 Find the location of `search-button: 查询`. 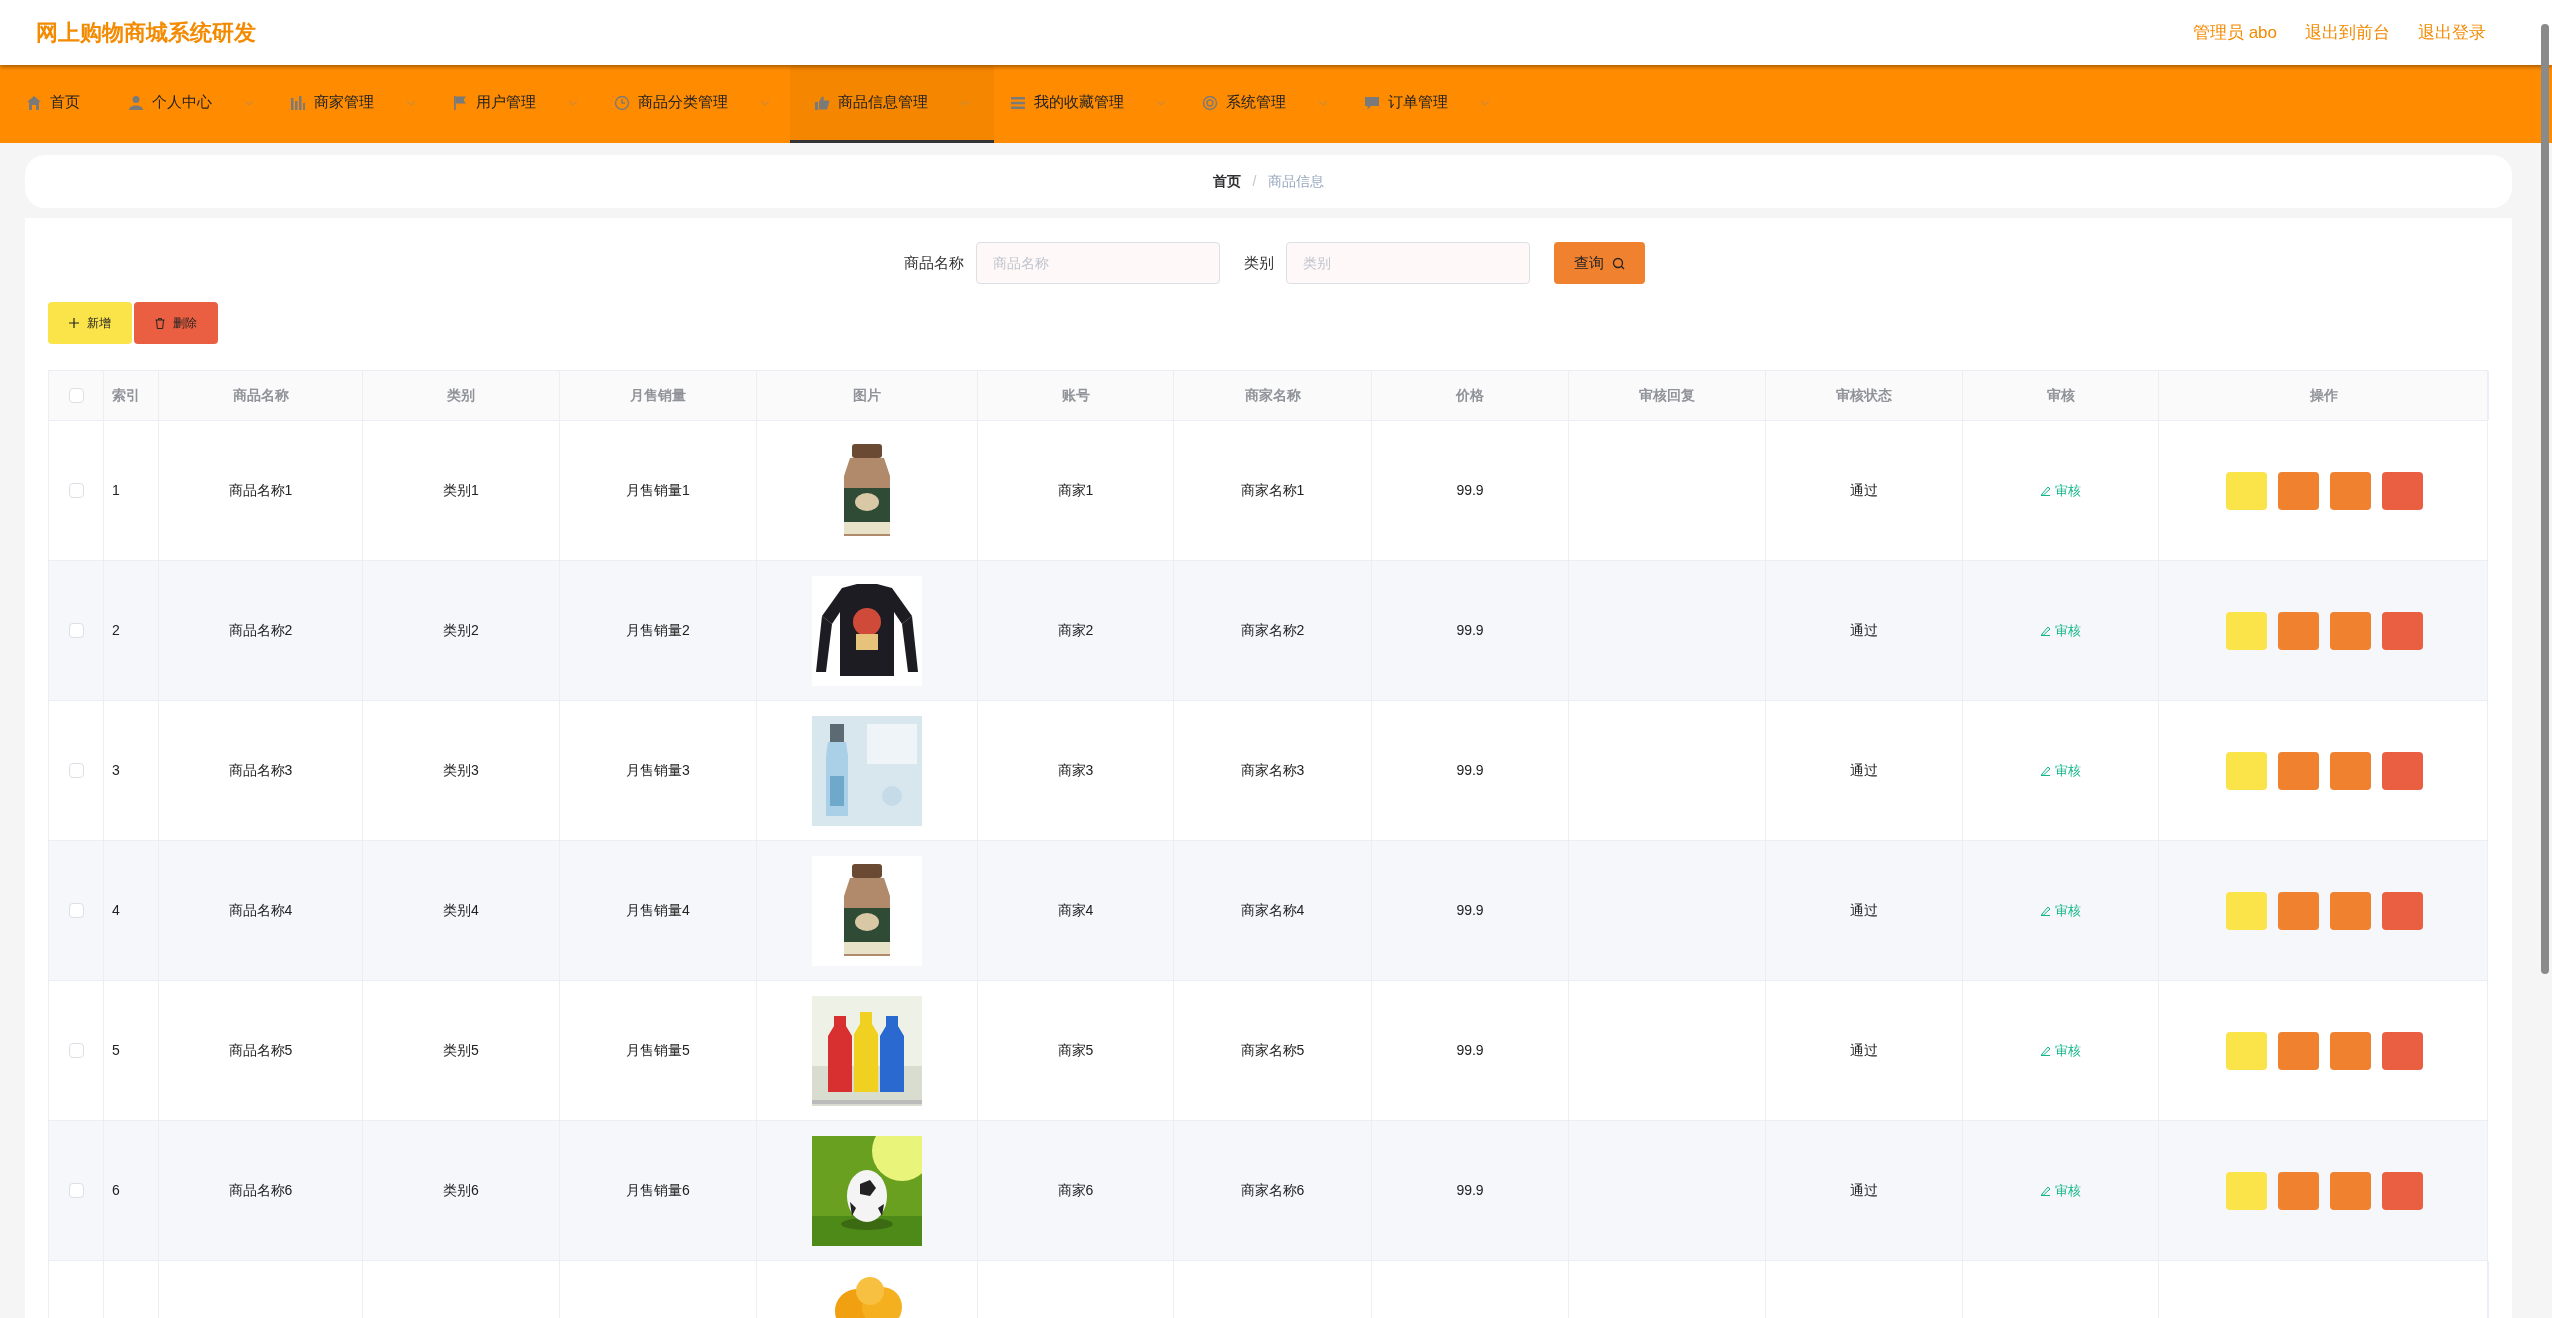

search-button: 查询 is located at coordinates (1599, 263).